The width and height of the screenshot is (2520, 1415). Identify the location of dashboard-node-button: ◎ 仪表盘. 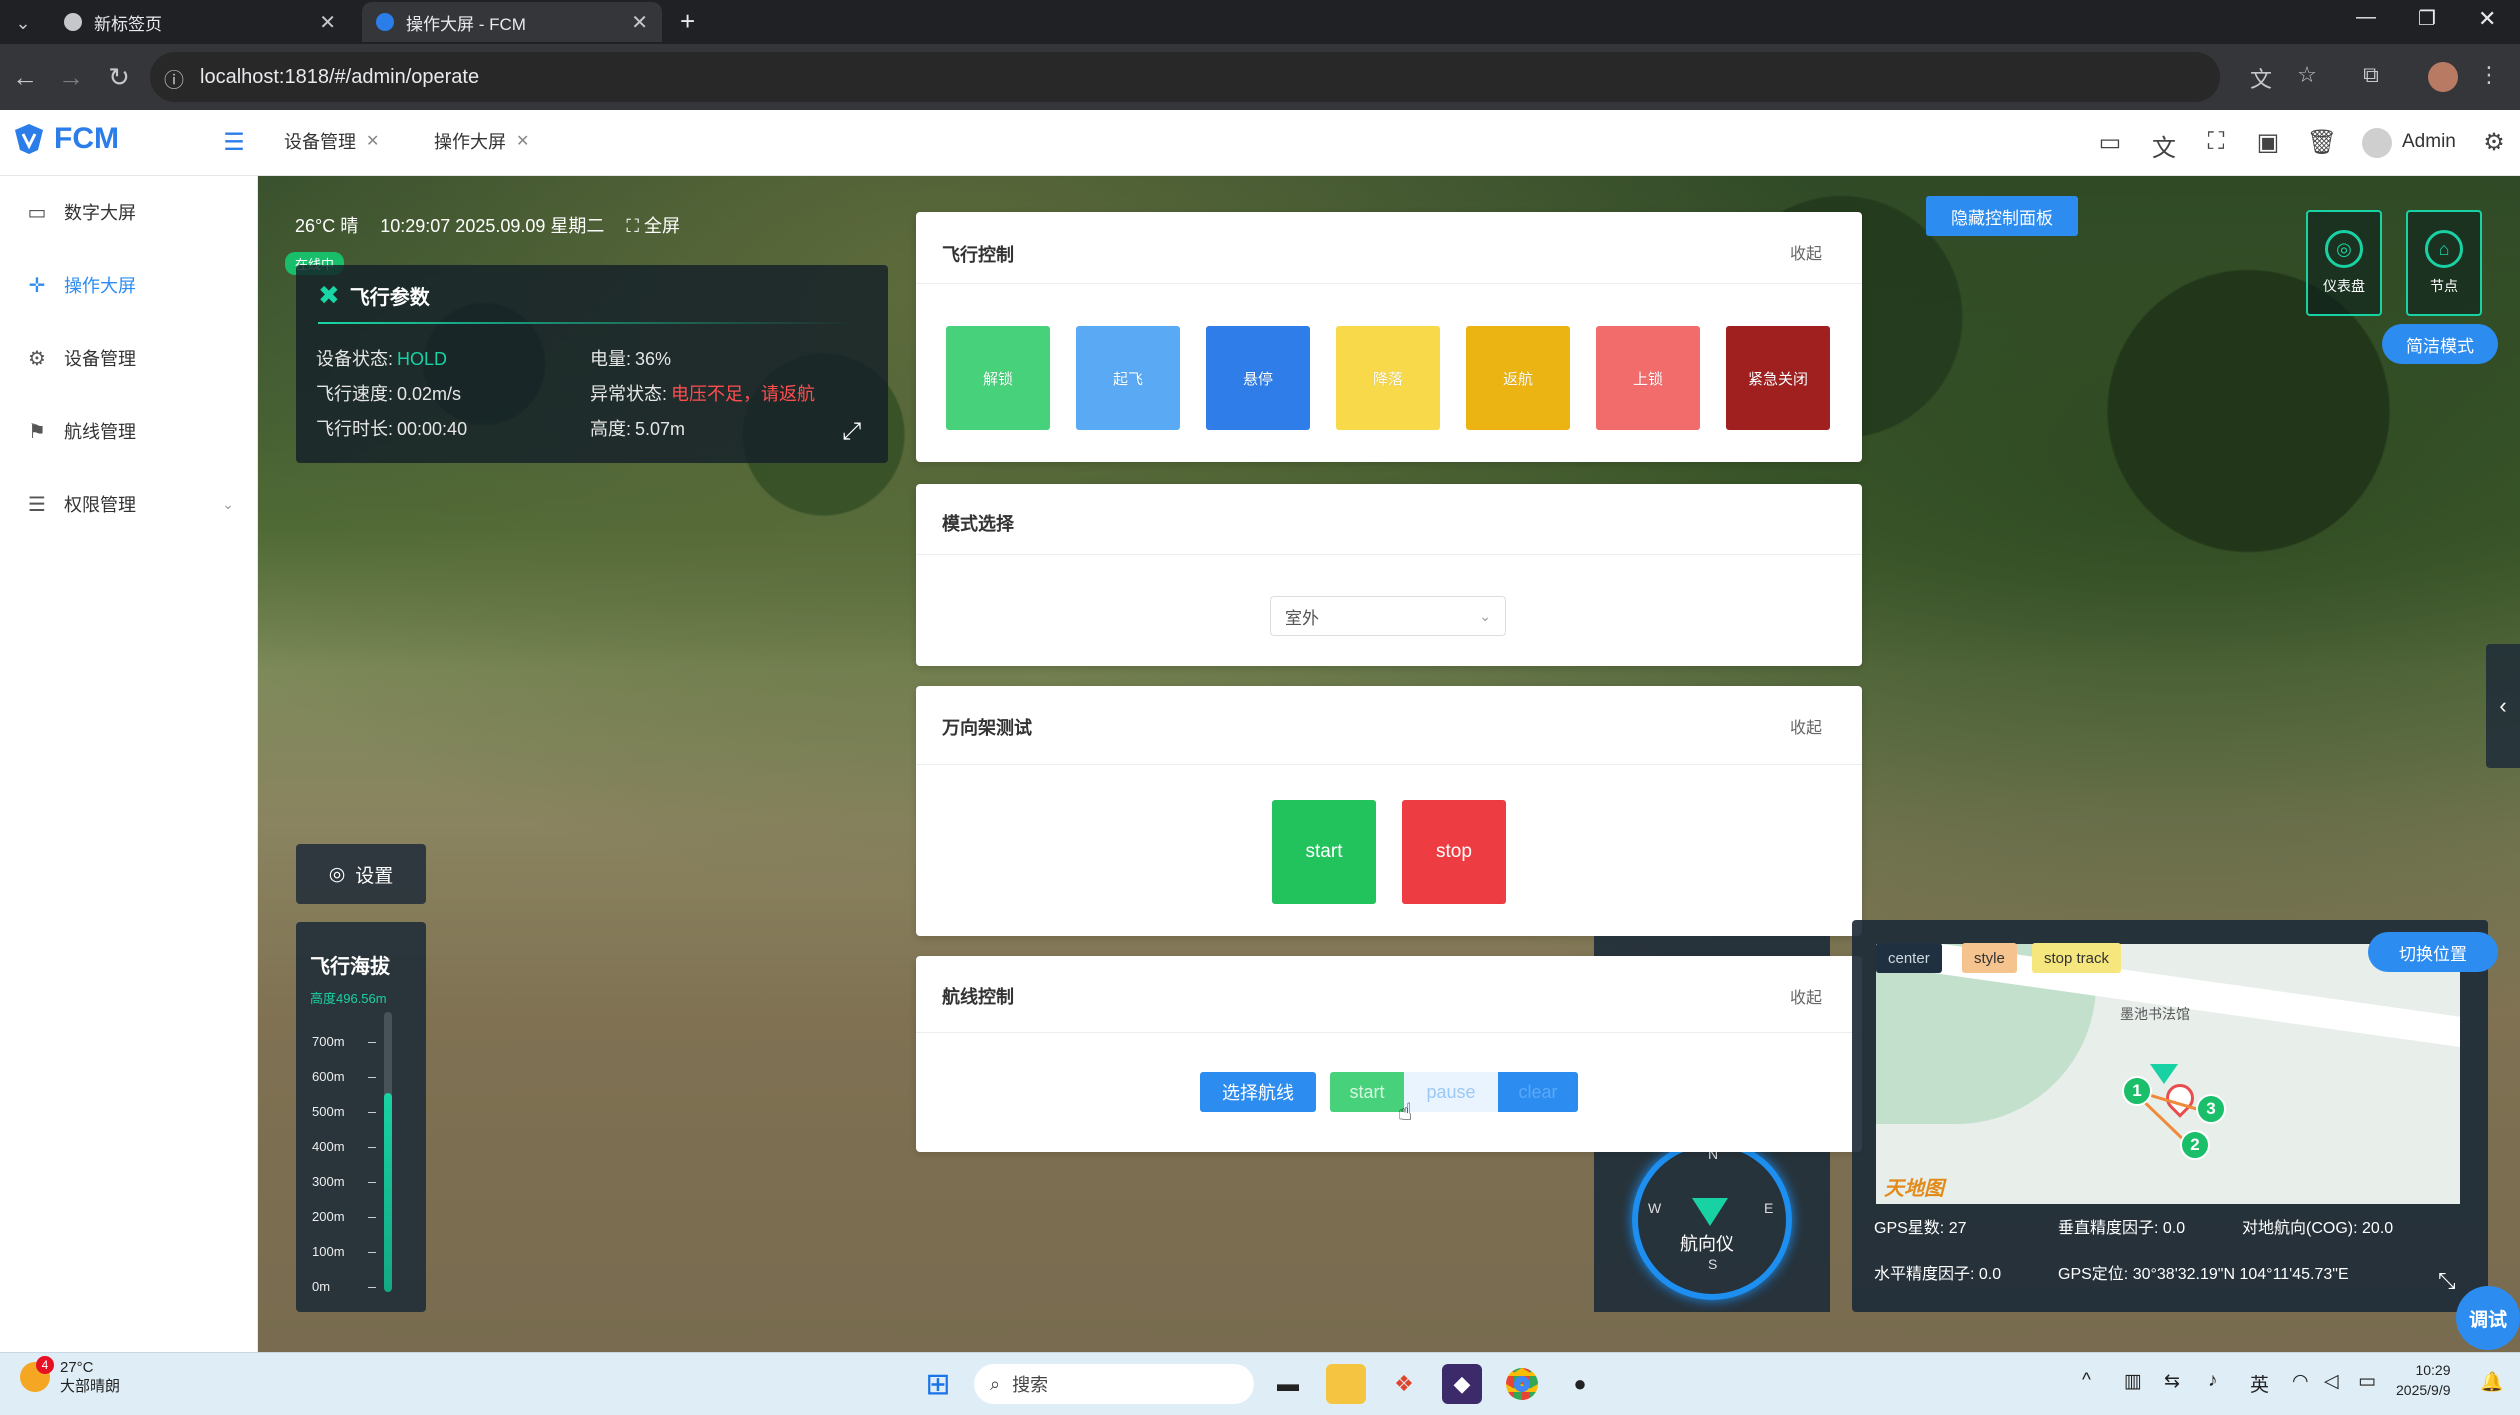
(2344, 263).